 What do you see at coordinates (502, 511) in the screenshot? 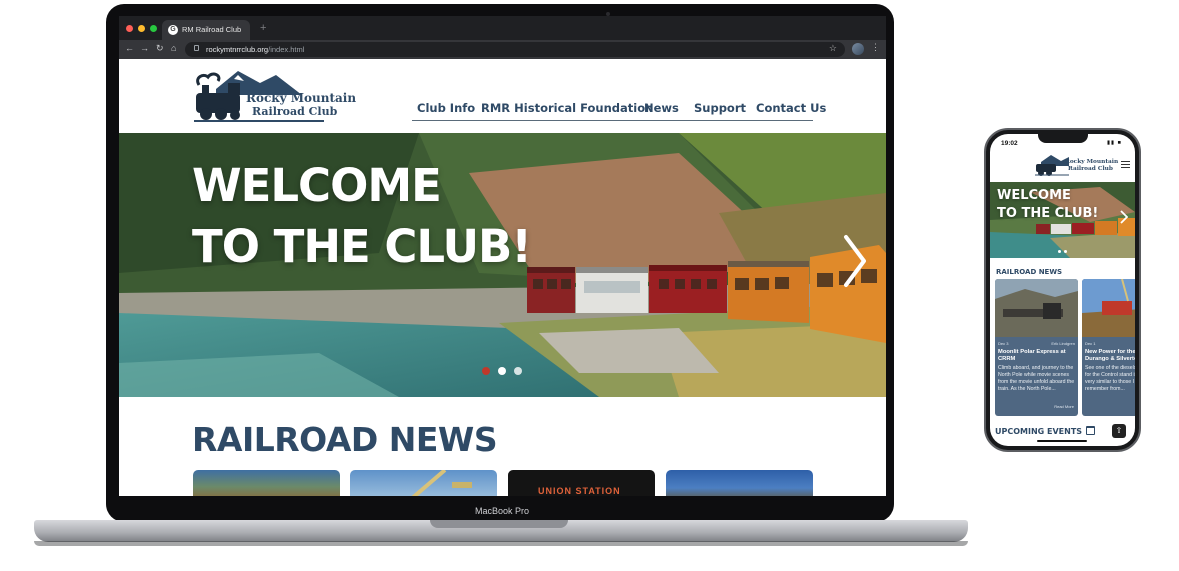
I see `laptop-model-label: MacBook Pro` at bounding box center [502, 511].